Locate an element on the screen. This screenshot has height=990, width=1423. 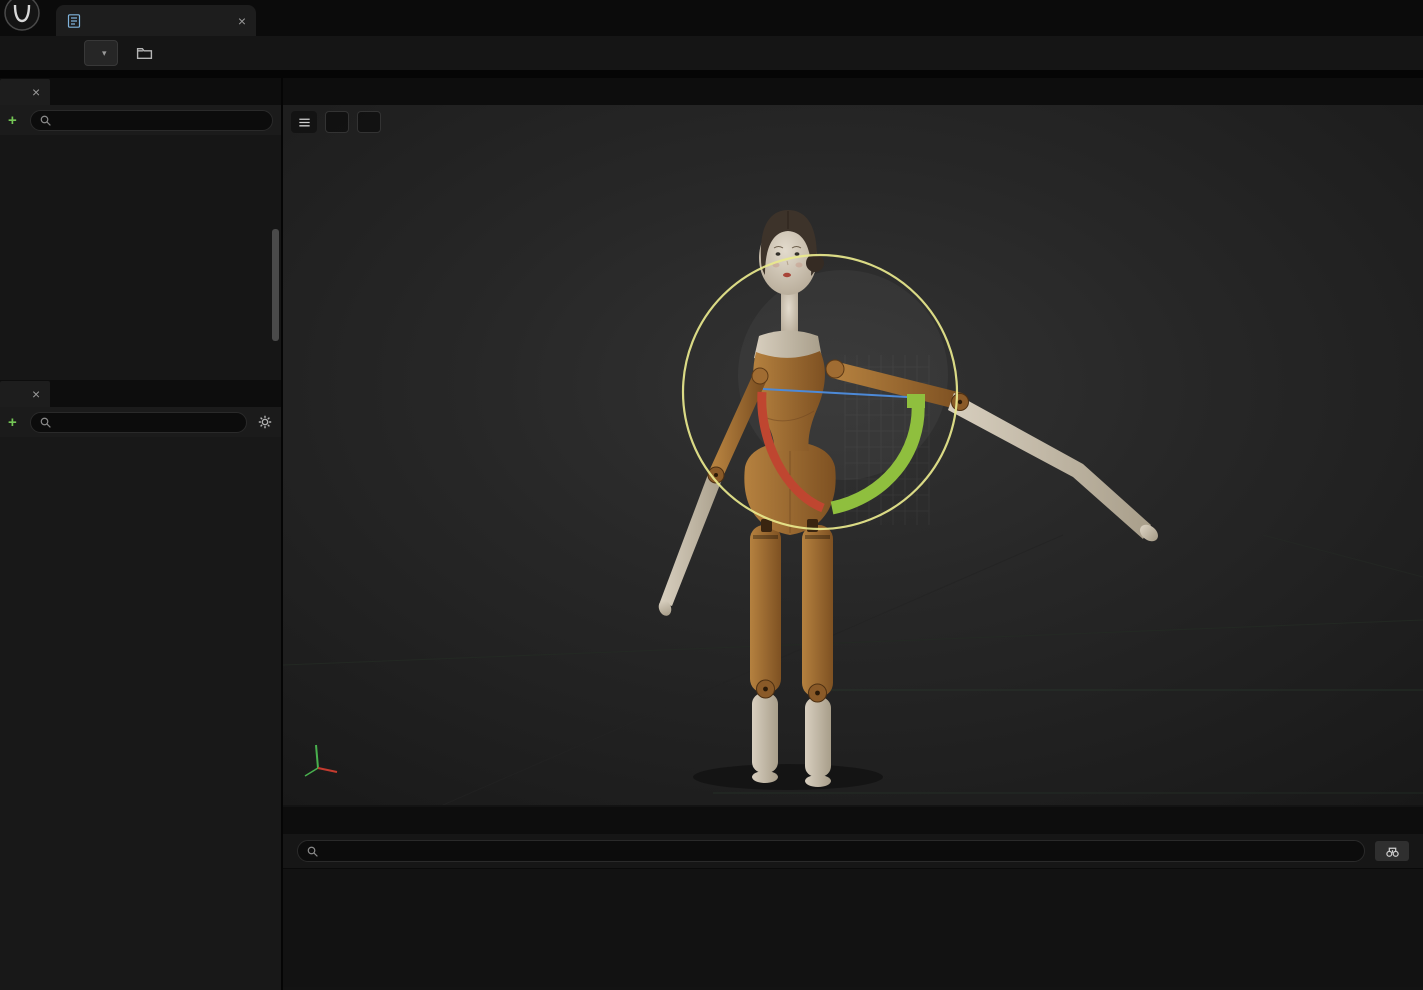
my-blueprint-panel: × + is located at coordinates (140, 685).